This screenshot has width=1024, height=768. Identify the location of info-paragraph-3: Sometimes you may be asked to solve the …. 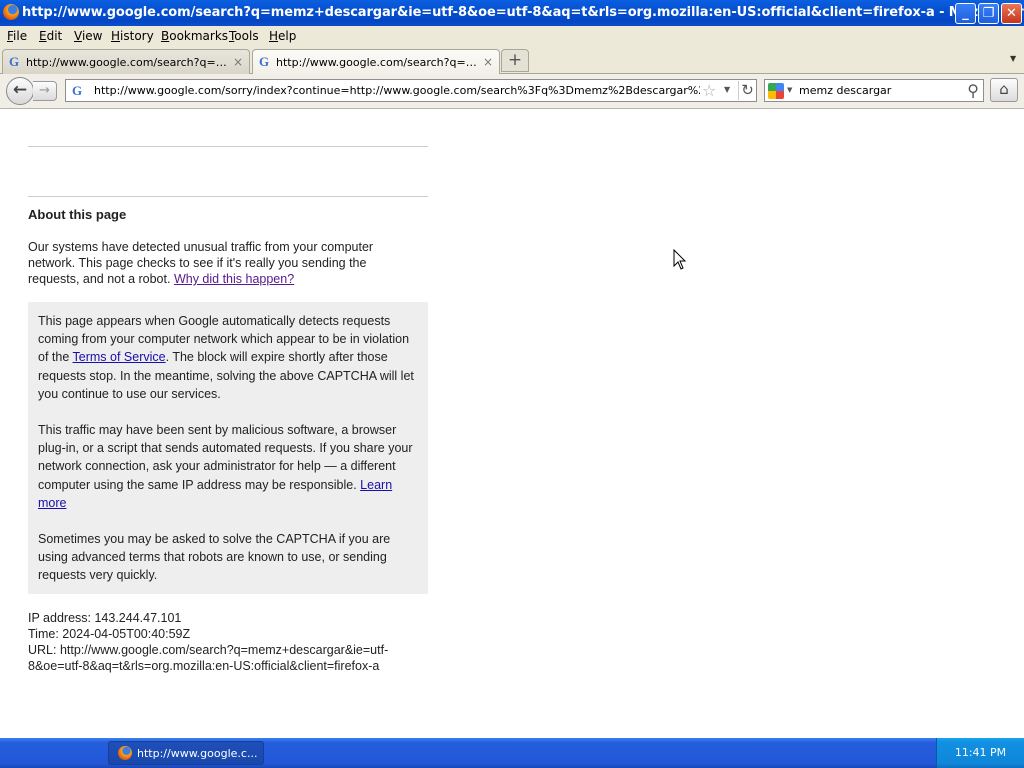
(214, 557).